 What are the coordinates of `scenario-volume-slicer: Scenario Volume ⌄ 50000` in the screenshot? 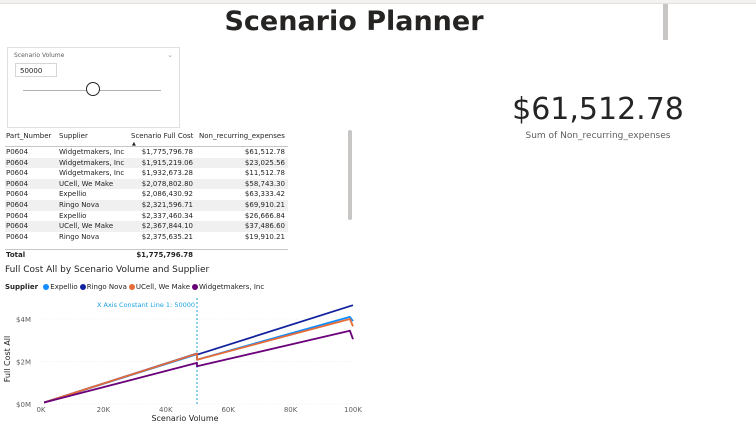 It's located at (93, 87).